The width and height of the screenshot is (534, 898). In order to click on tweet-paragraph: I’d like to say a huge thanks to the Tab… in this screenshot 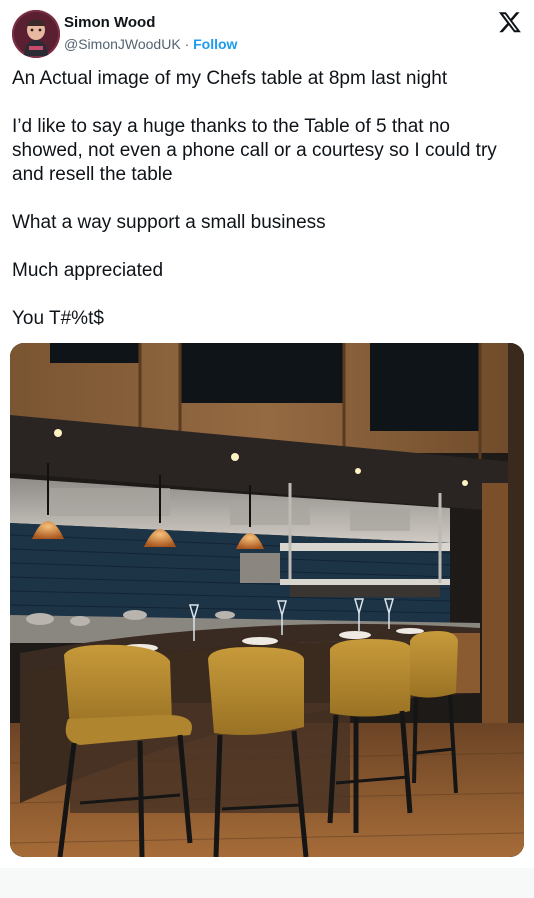, I will do `click(254, 150)`.